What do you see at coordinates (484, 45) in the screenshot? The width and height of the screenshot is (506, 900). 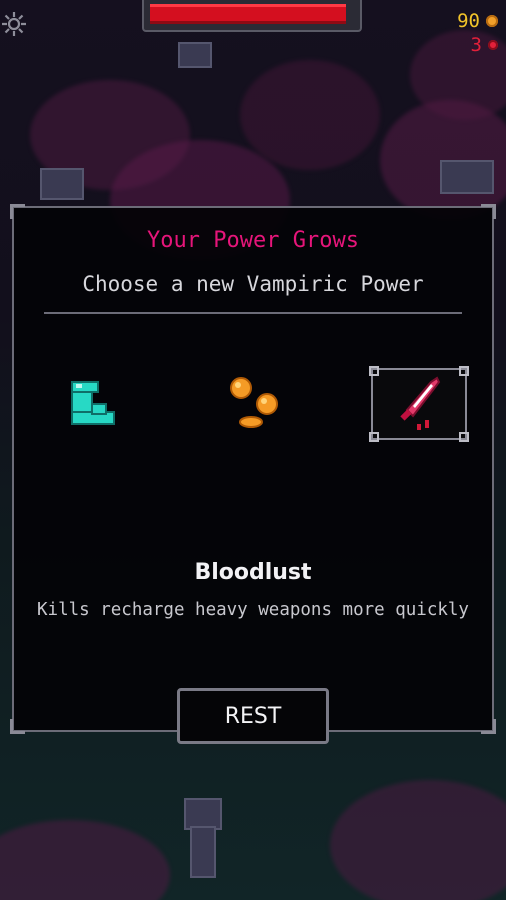 I see `blood-counter: 3` at bounding box center [484, 45].